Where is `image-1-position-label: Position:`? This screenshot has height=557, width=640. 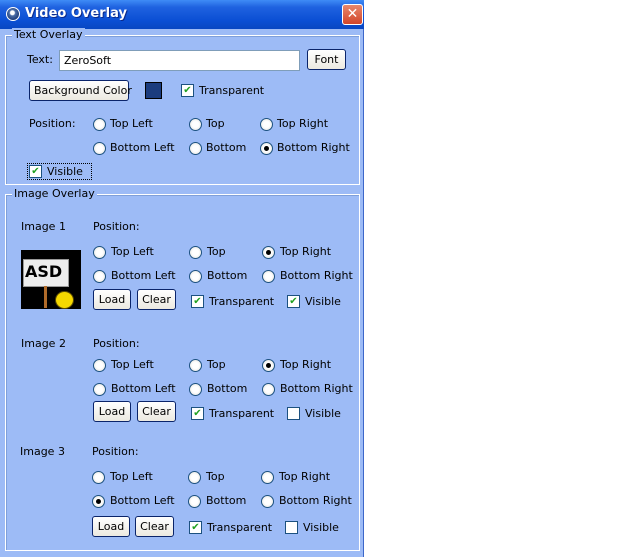
image-1-position-label: Position: is located at coordinates (116, 226).